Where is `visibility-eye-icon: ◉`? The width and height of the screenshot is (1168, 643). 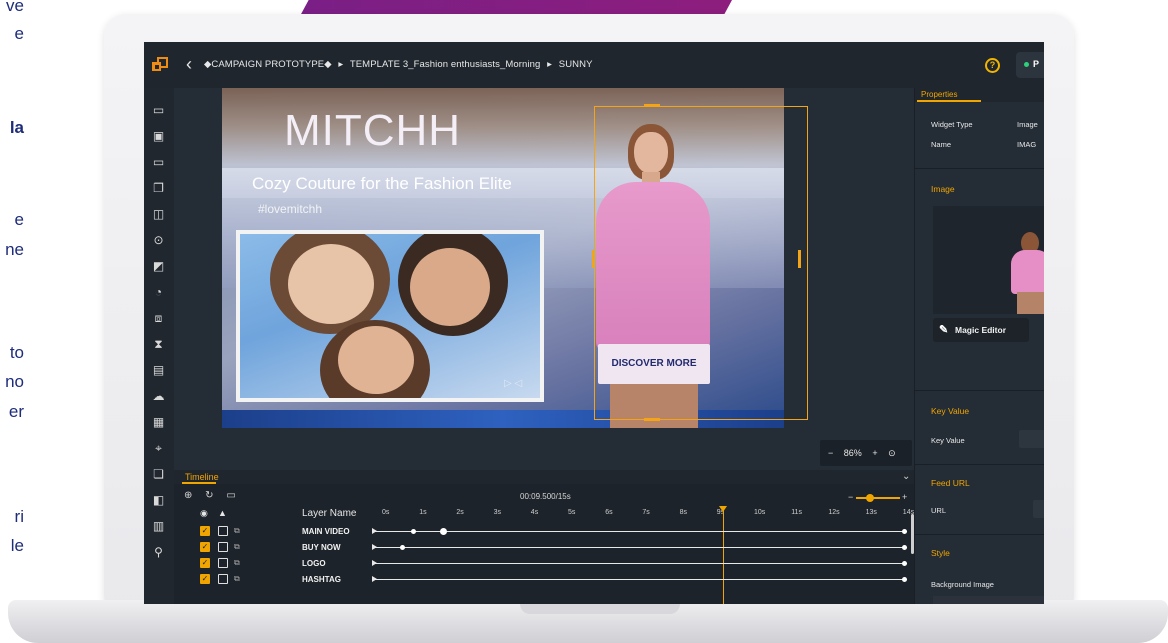 visibility-eye-icon: ◉ is located at coordinates (204, 513).